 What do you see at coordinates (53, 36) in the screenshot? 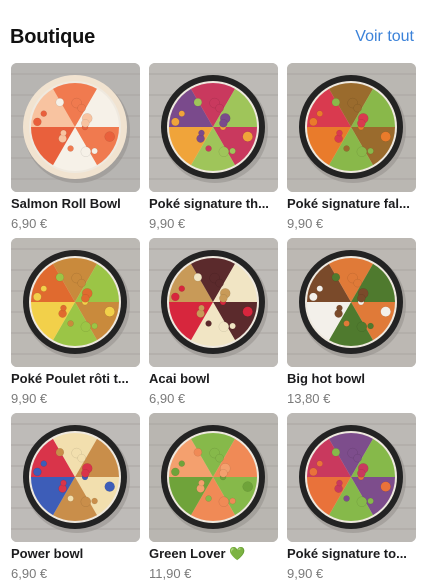
I see `section-title: Boutique` at bounding box center [53, 36].